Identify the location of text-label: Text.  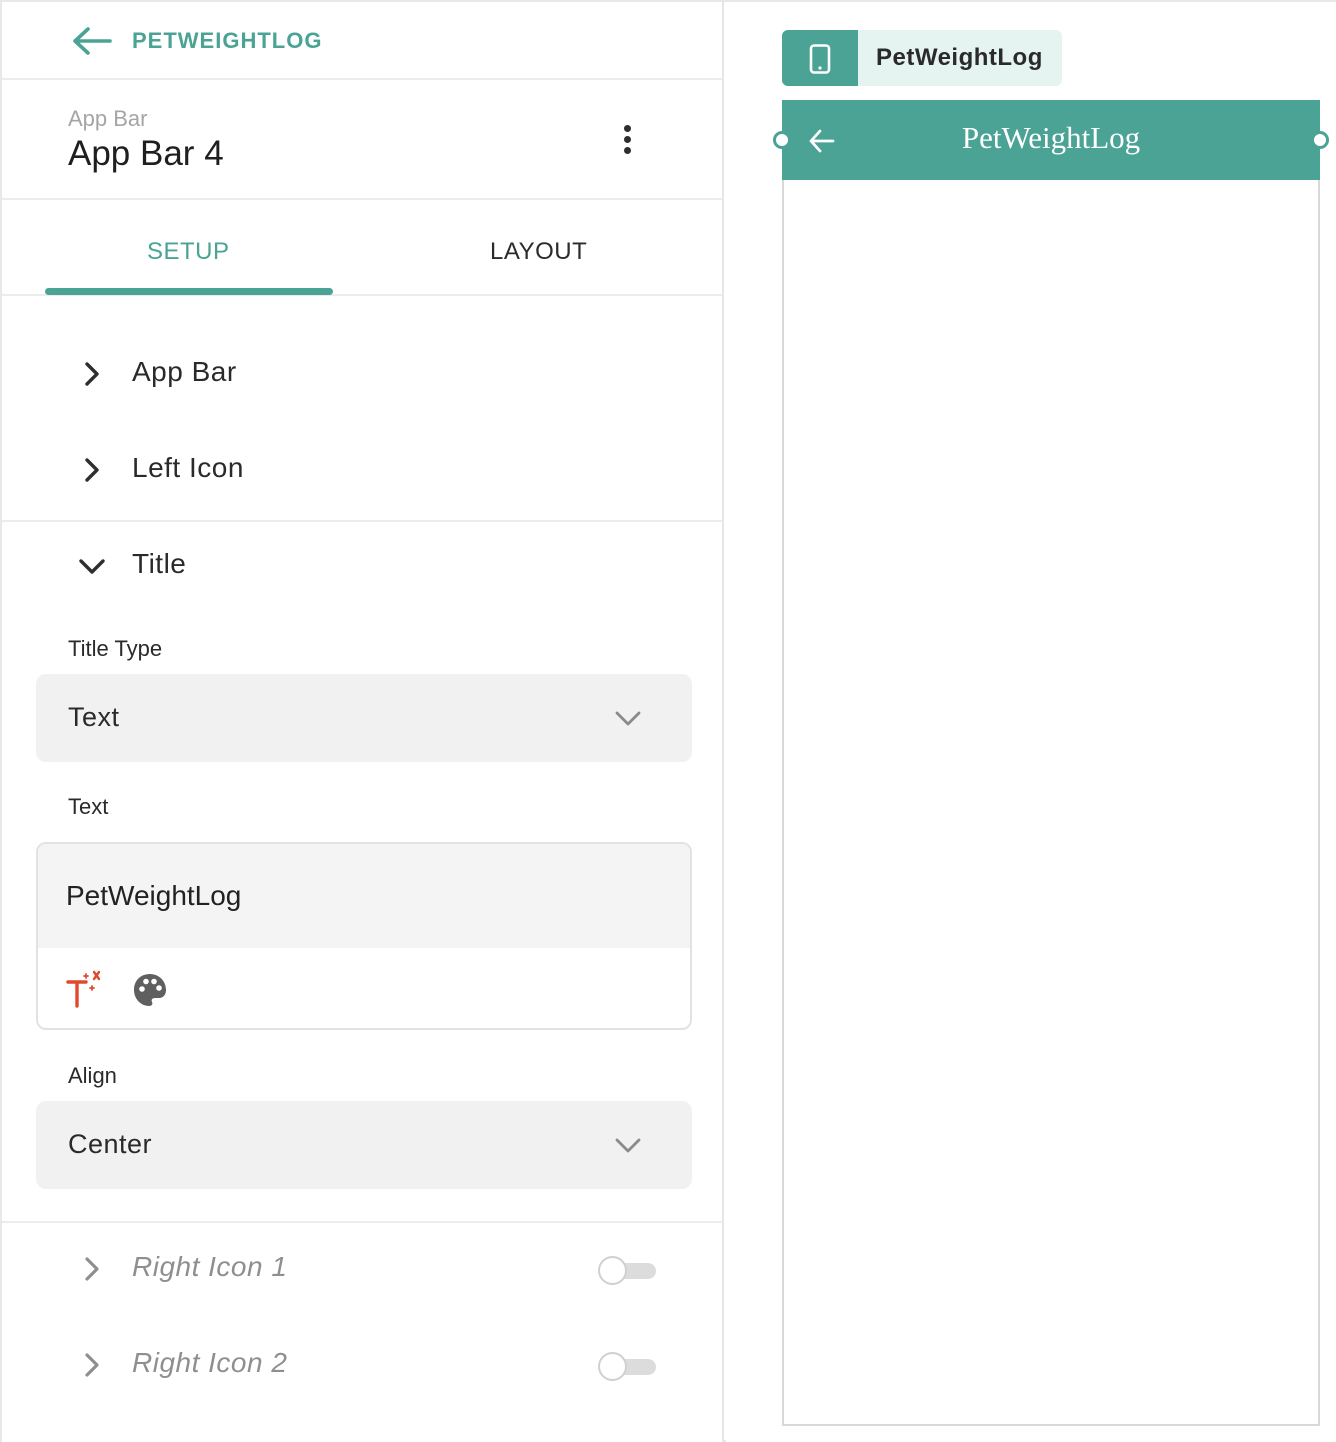
(88, 806).